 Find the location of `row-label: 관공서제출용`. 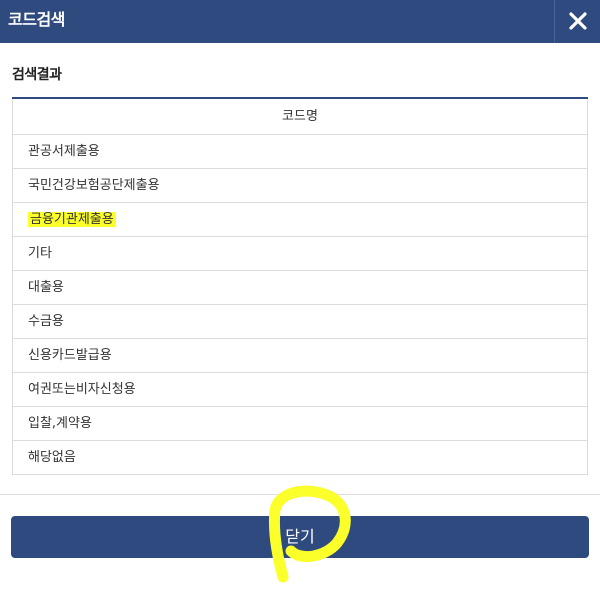

row-label: 관공서제출용 is located at coordinates (64, 151).